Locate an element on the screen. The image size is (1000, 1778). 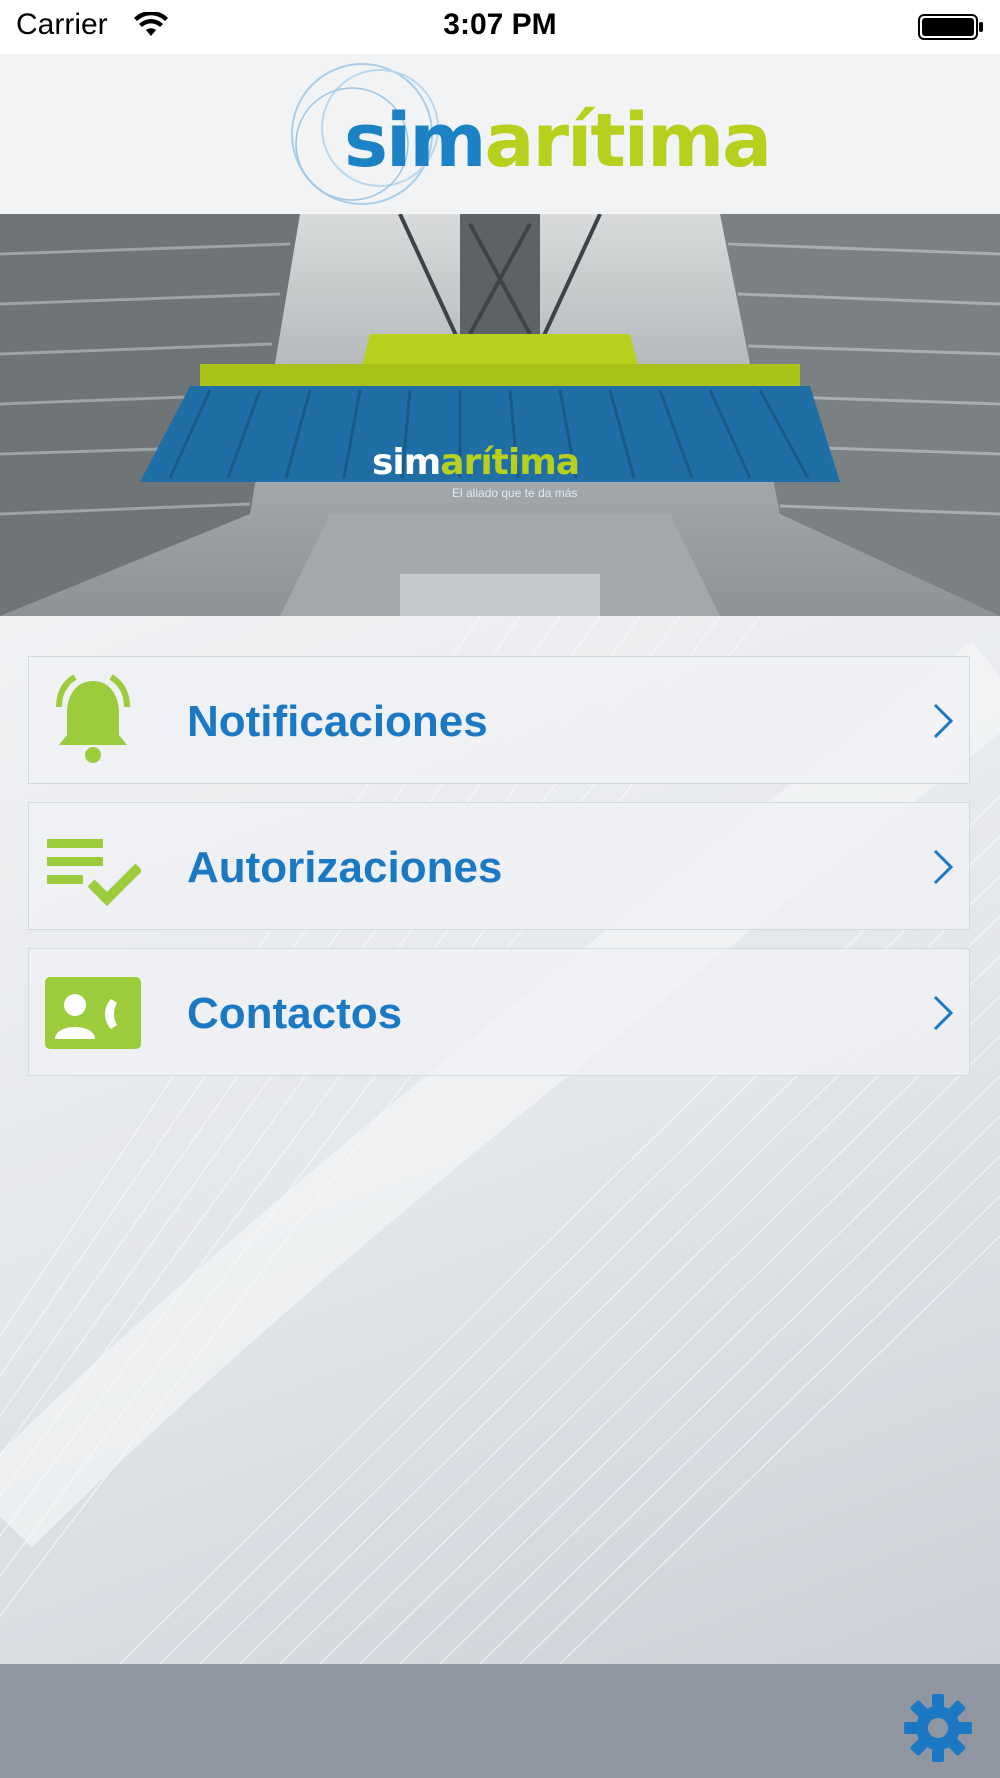
app-header: simarítima is located at coordinates (500, 134).